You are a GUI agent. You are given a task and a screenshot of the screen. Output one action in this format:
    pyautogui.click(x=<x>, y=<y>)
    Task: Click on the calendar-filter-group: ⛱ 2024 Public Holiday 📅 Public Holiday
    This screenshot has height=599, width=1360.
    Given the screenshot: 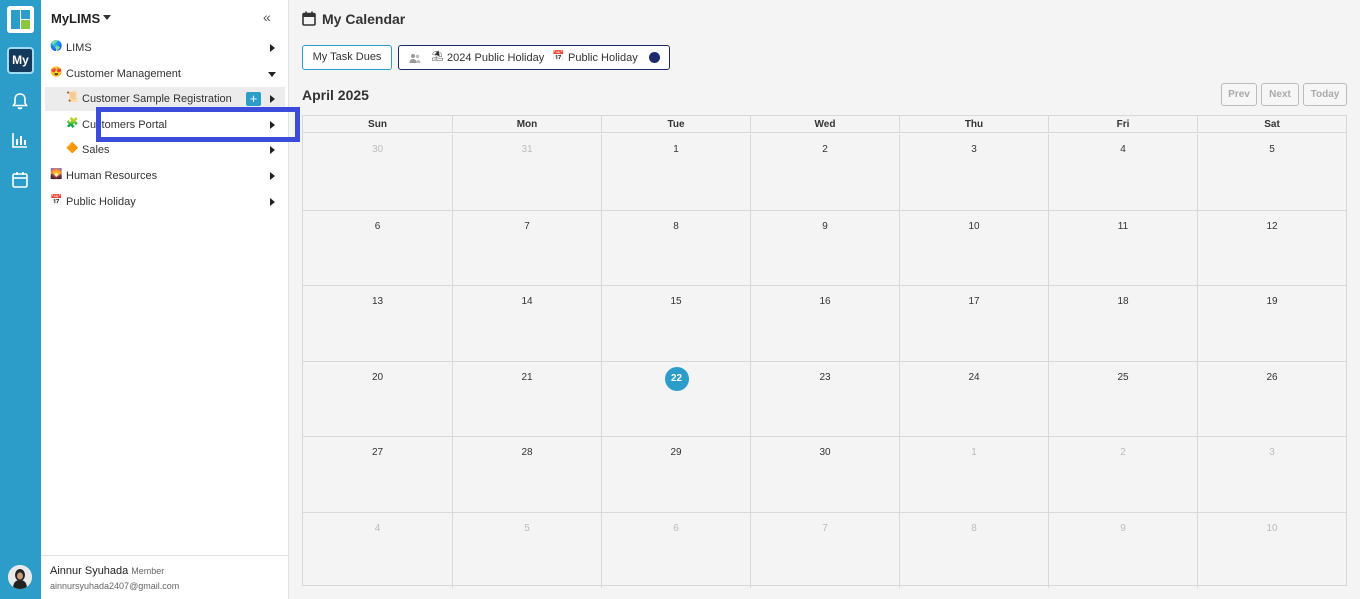 What is the action you would take?
    pyautogui.click(x=534, y=57)
    